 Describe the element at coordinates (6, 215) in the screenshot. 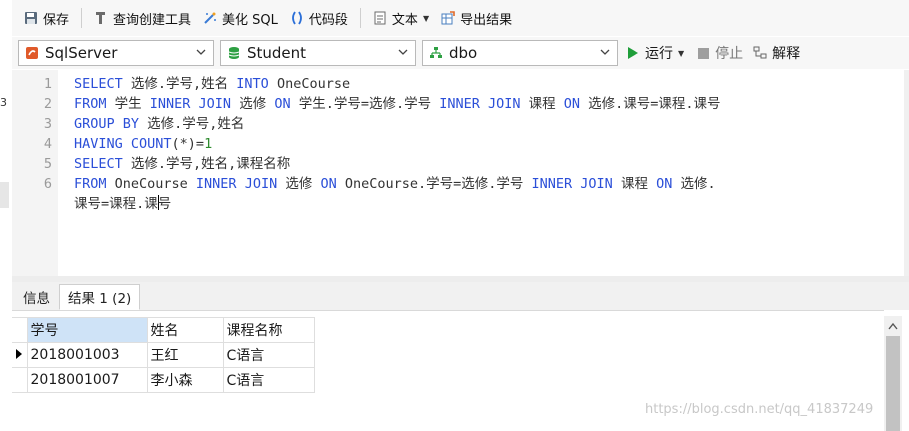

I see `left-window-edge: 3` at that location.